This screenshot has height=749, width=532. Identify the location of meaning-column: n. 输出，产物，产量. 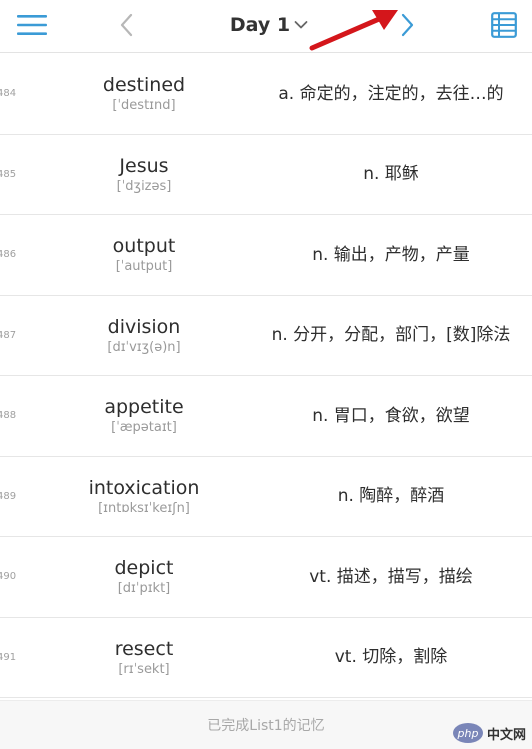
(391, 255).